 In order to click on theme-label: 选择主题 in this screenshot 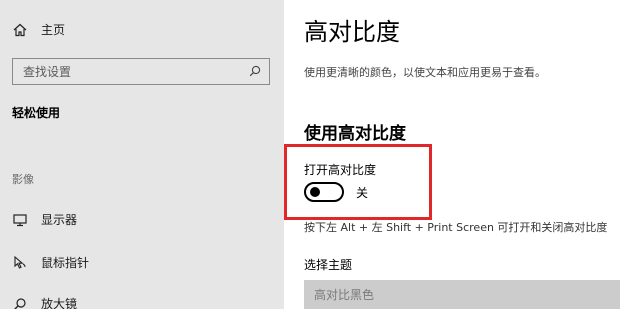, I will do `click(328, 265)`.